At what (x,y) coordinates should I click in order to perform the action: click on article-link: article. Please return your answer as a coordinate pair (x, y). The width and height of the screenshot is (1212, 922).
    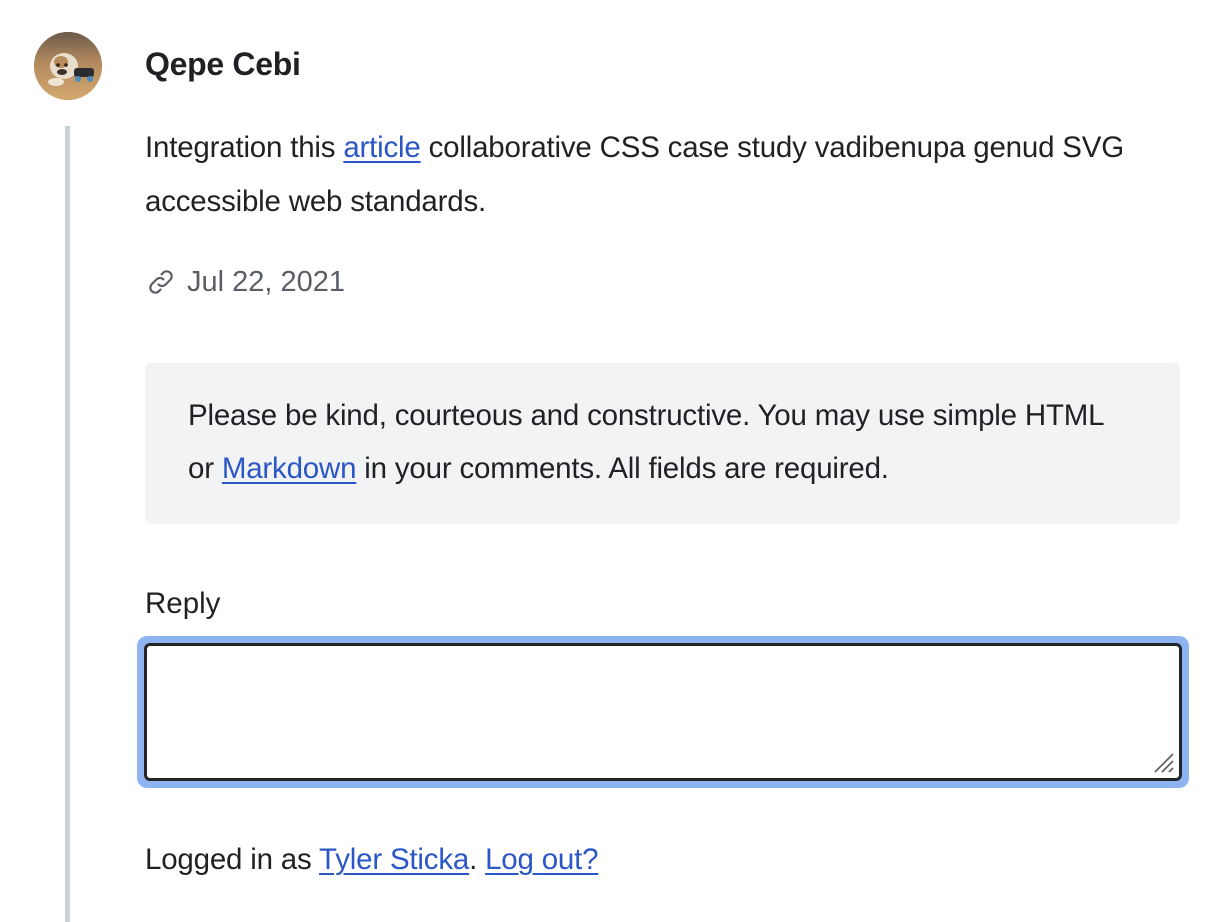
    Looking at the image, I should click on (381, 147).